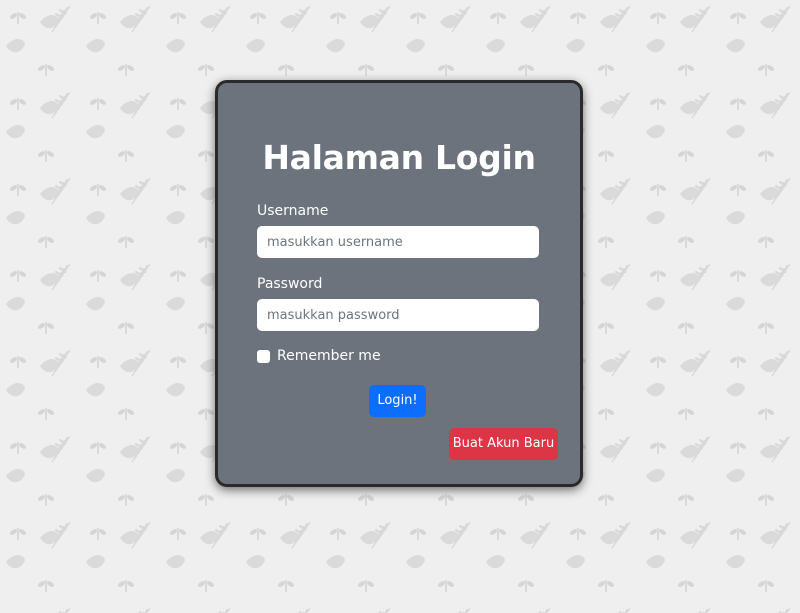 The image size is (800, 613). I want to click on page-title: Halaman Login, so click(399, 157).